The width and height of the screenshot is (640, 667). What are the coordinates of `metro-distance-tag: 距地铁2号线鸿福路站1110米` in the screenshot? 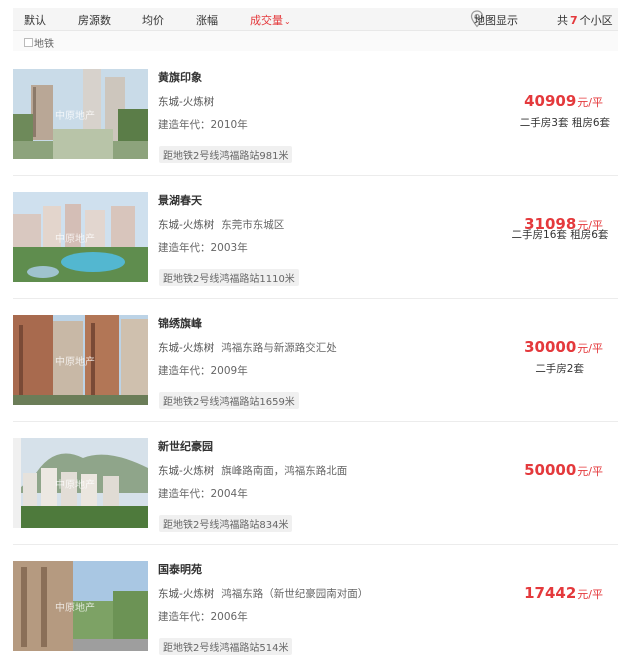 It's located at (229, 277).